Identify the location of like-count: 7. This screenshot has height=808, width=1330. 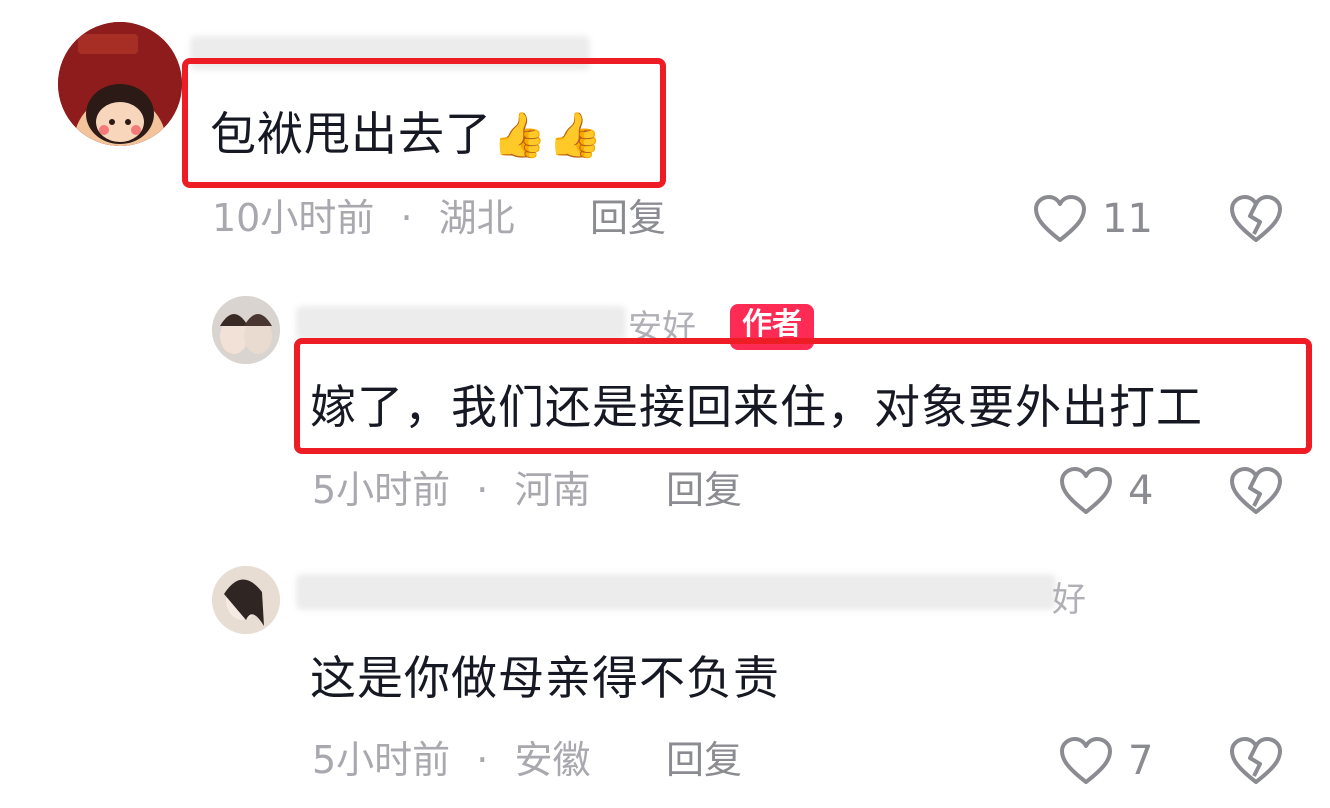
(1141, 761).